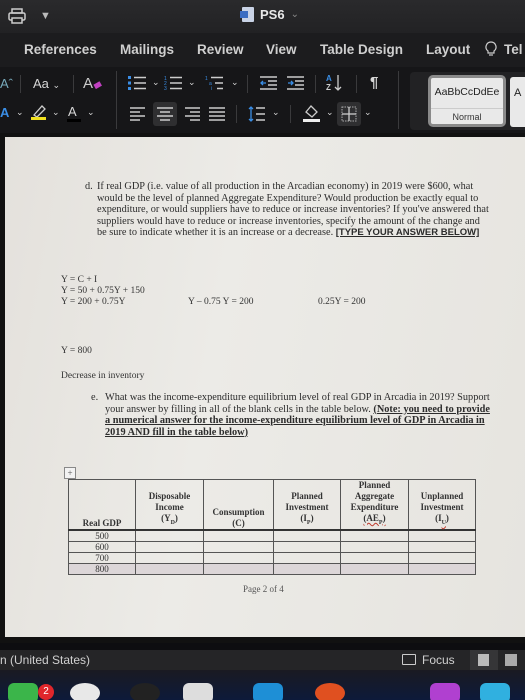 This screenshot has width=525, height=700. What do you see at coordinates (217, 114) in the screenshot?
I see `justify-icon` at bounding box center [217, 114].